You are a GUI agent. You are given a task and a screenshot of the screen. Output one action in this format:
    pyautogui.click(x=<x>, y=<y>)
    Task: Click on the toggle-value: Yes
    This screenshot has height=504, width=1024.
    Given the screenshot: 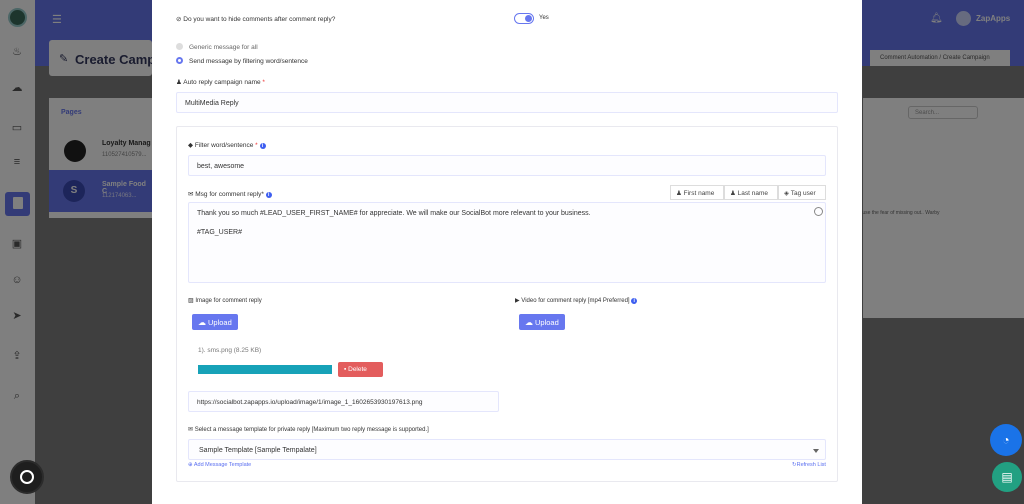 What is the action you would take?
    pyautogui.click(x=544, y=18)
    